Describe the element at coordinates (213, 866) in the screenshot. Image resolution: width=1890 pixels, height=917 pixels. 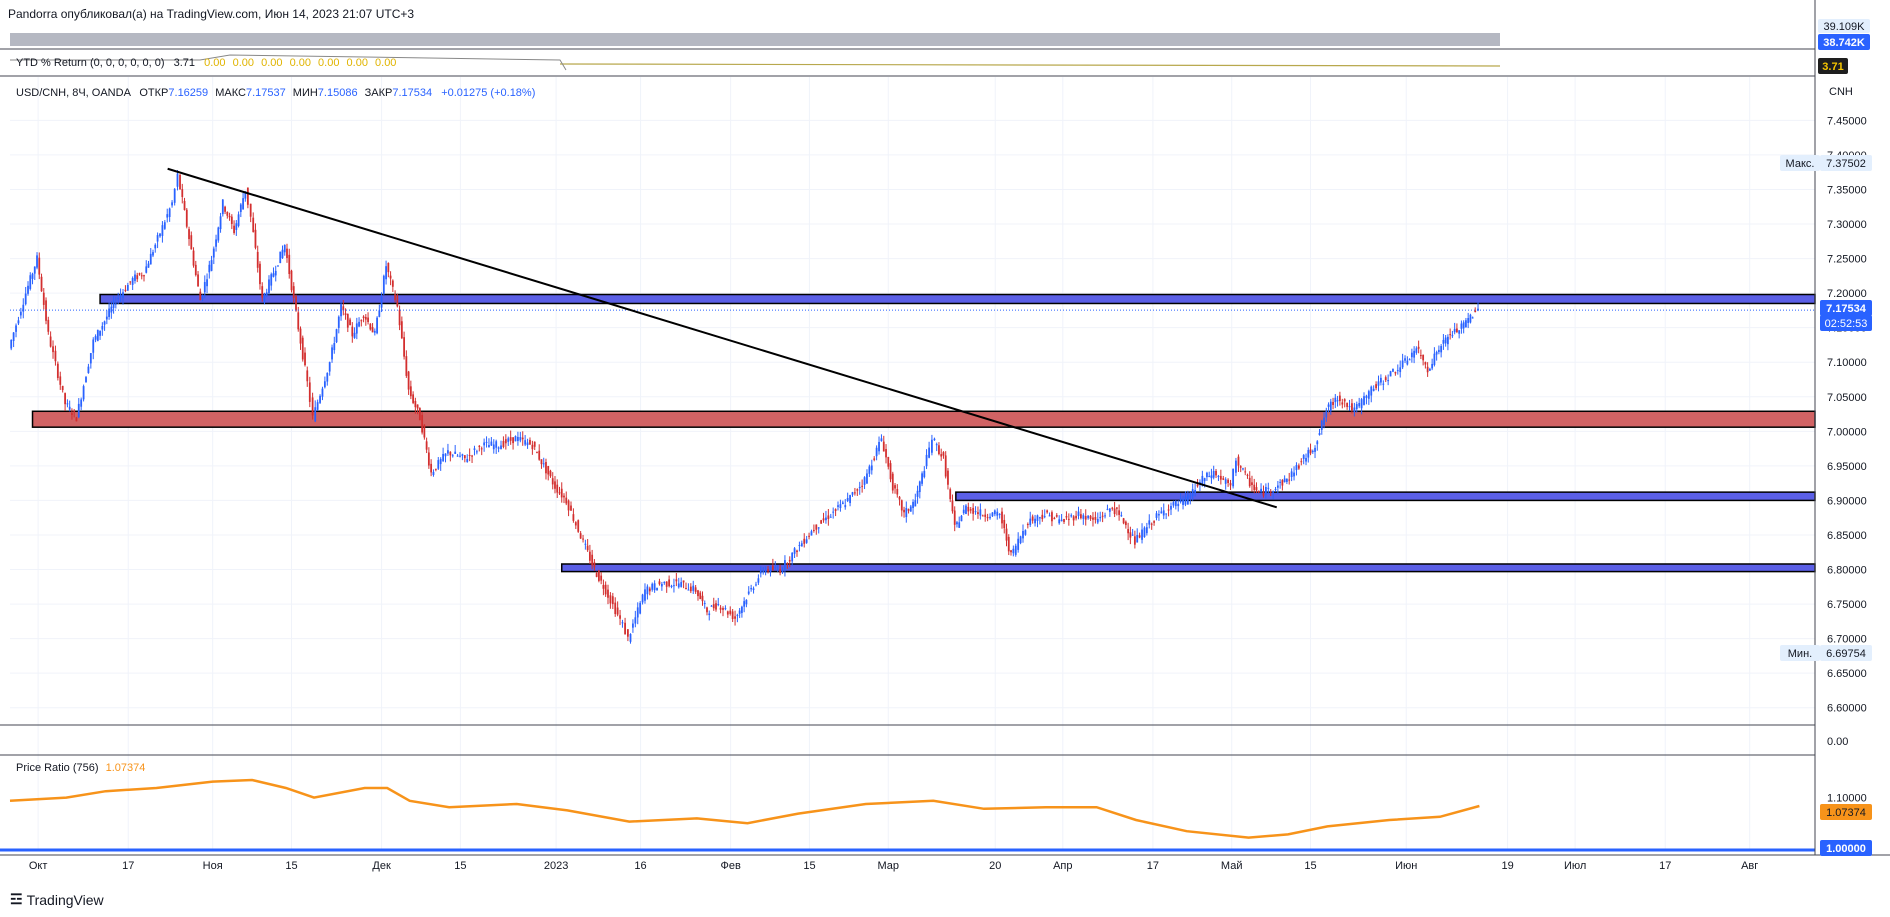
I see `x-tick-label: Ноя` at that location.